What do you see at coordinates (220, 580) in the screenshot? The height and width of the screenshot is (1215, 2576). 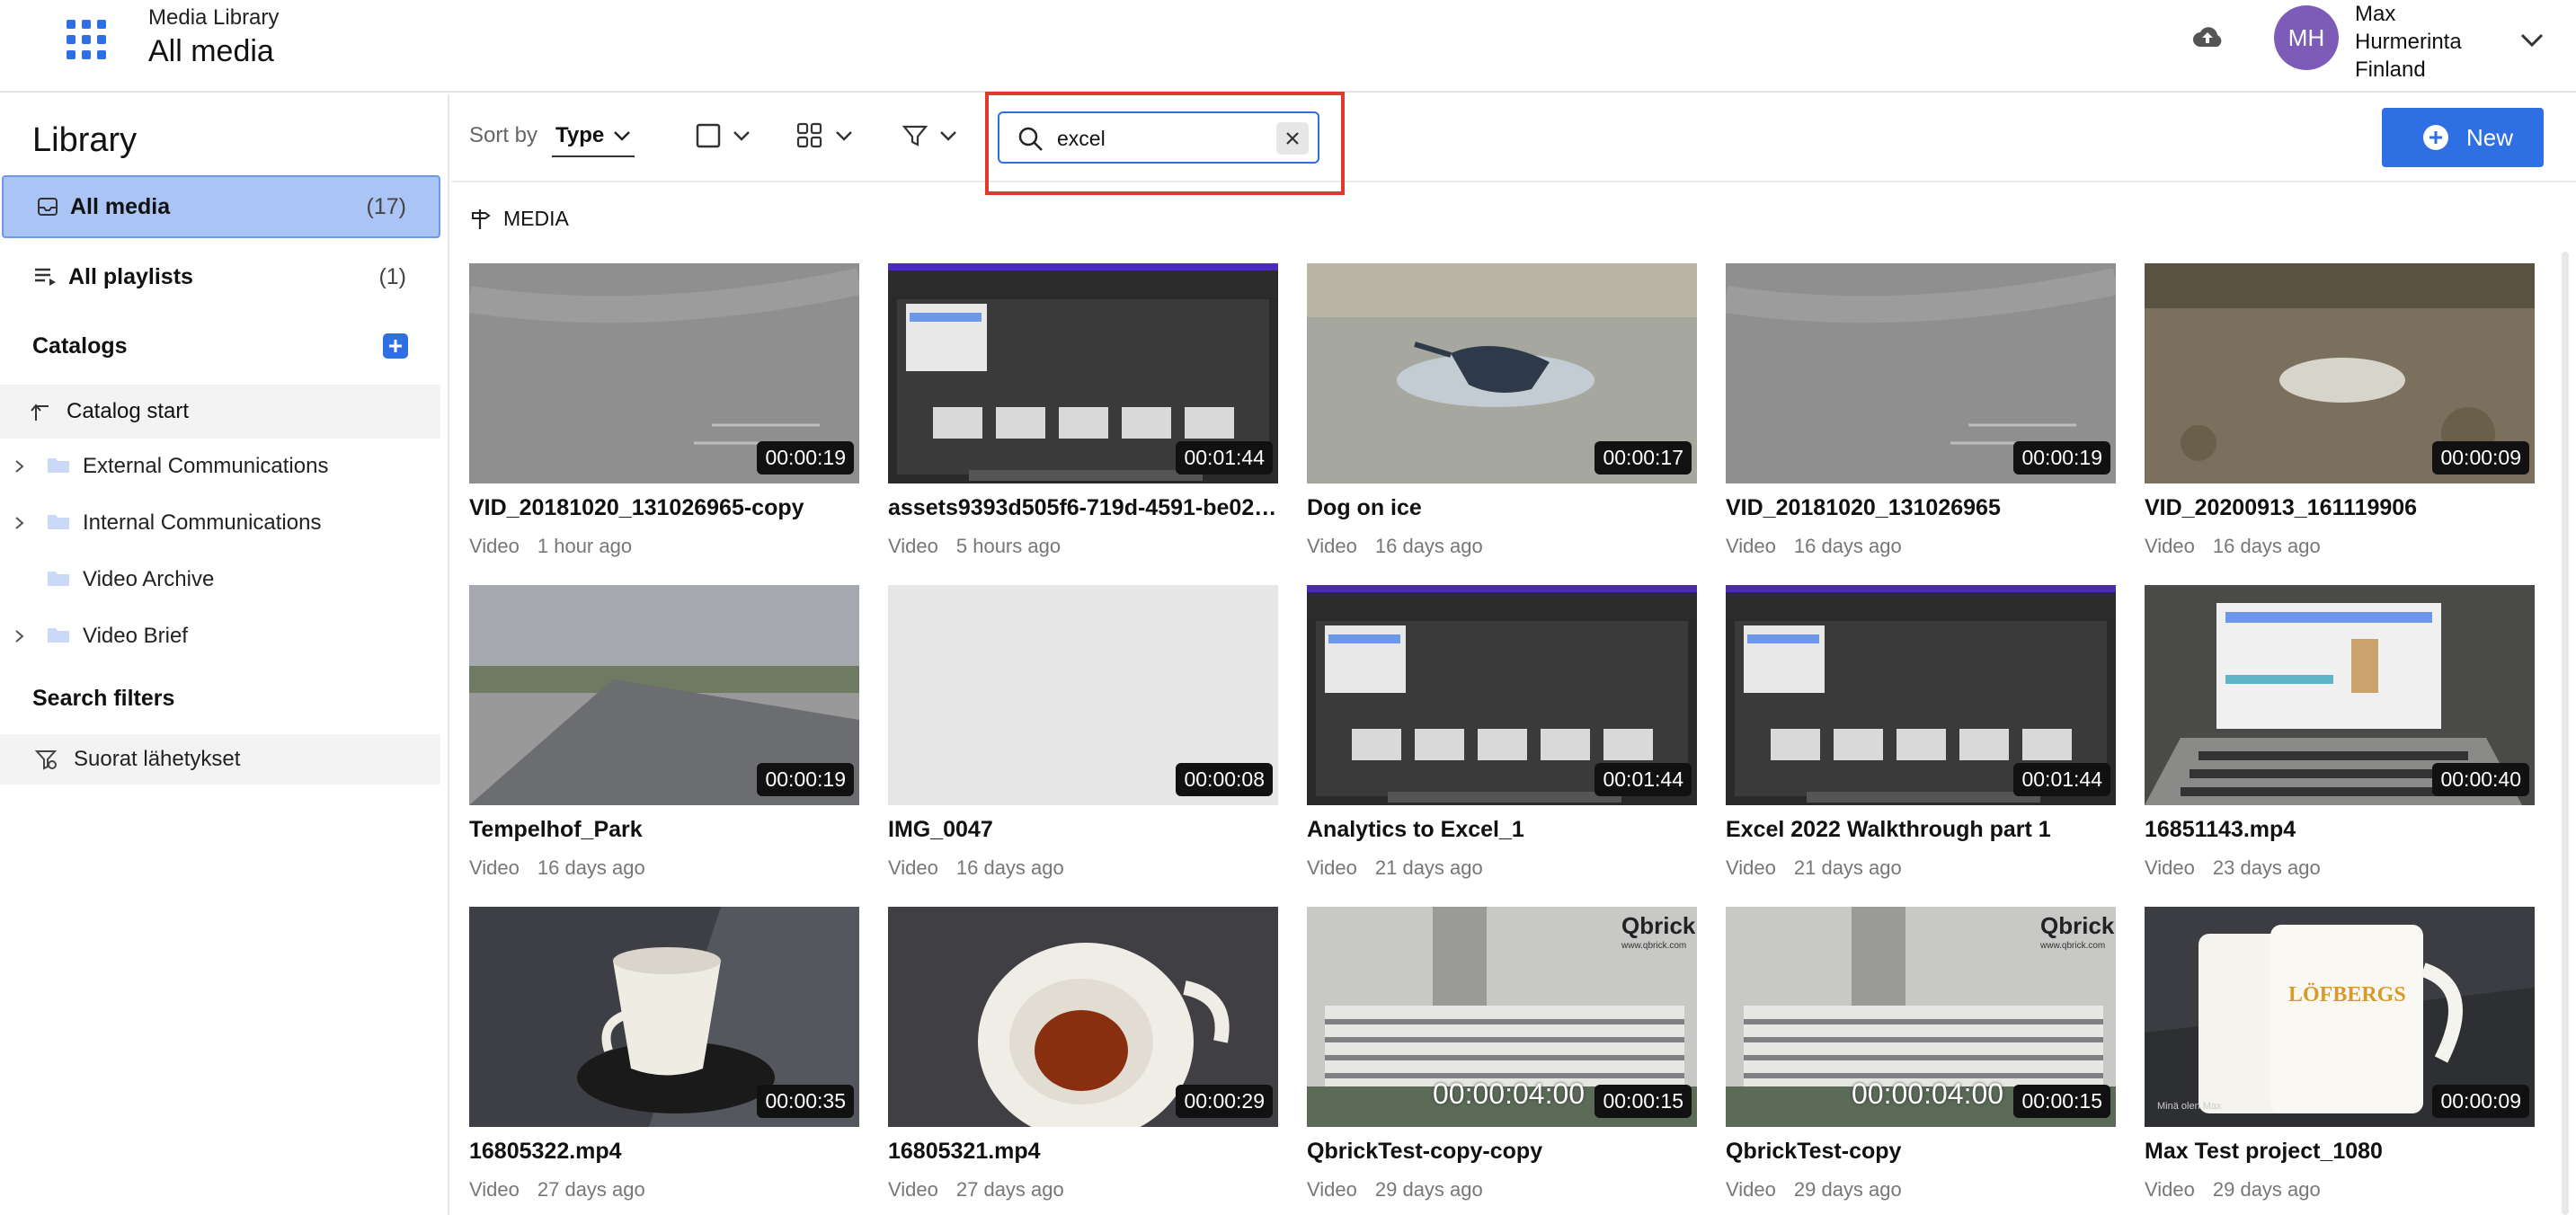 I see `catalog-item: Video Archive` at bounding box center [220, 580].